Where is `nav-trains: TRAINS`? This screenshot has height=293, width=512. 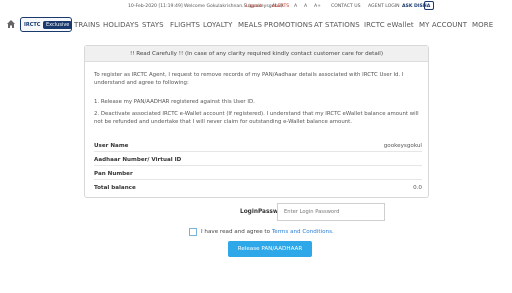 nav-trains: TRAINS is located at coordinates (87, 25).